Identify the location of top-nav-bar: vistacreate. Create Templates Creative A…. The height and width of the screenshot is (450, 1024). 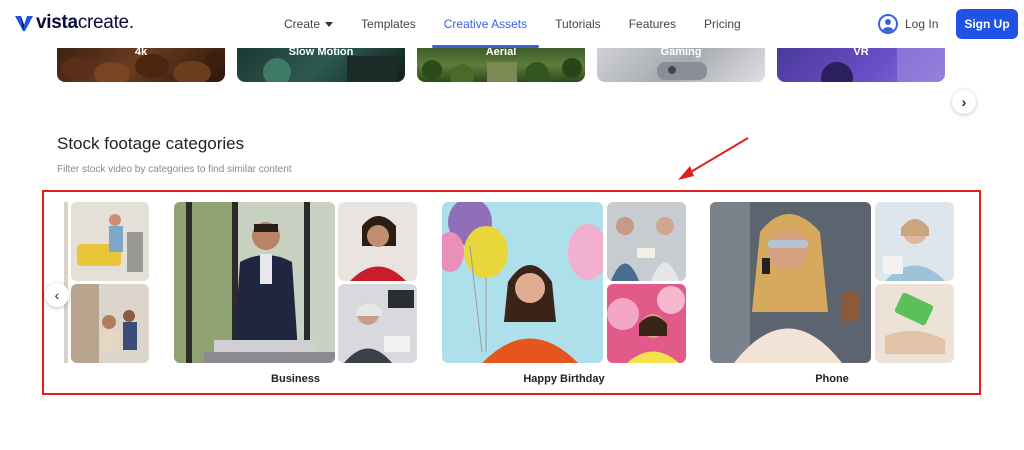
(512, 24).